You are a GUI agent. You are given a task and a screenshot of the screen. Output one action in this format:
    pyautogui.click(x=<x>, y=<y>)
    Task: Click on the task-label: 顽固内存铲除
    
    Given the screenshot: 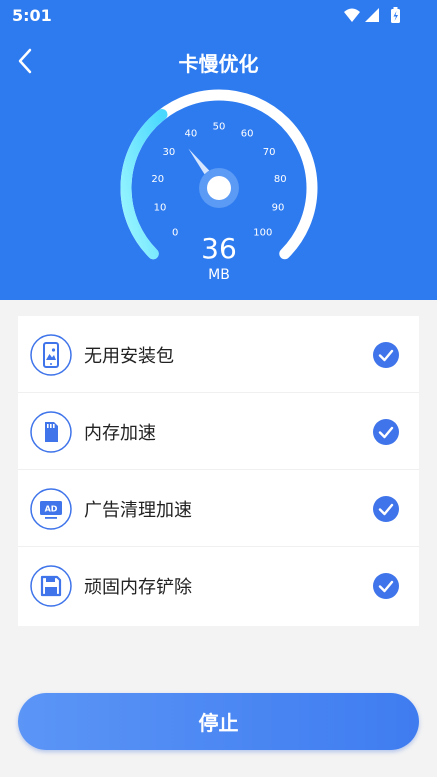 What is the action you would take?
    pyautogui.click(x=138, y=587)
    